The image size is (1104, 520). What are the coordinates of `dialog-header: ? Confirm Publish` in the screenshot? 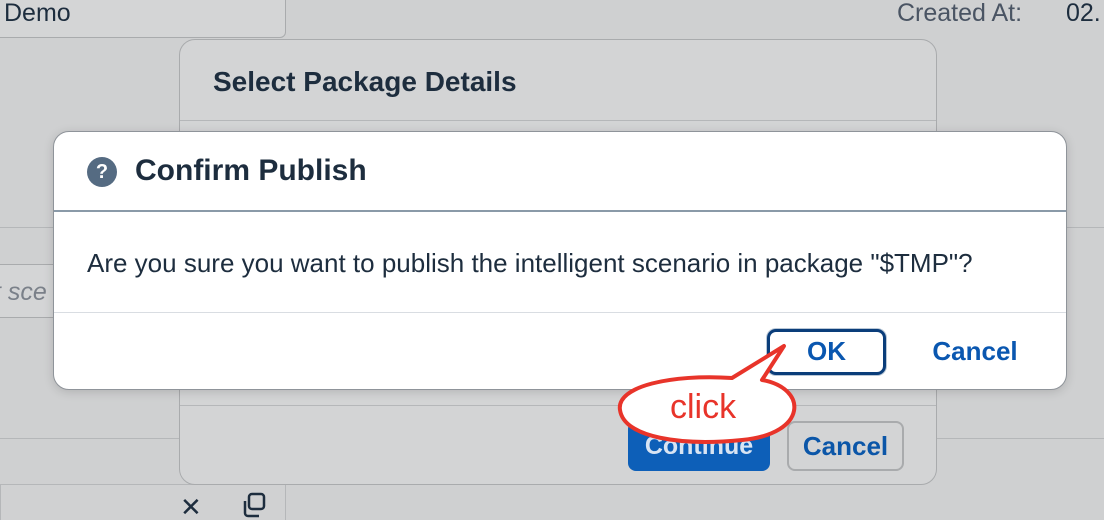 It's located at (560, 172).